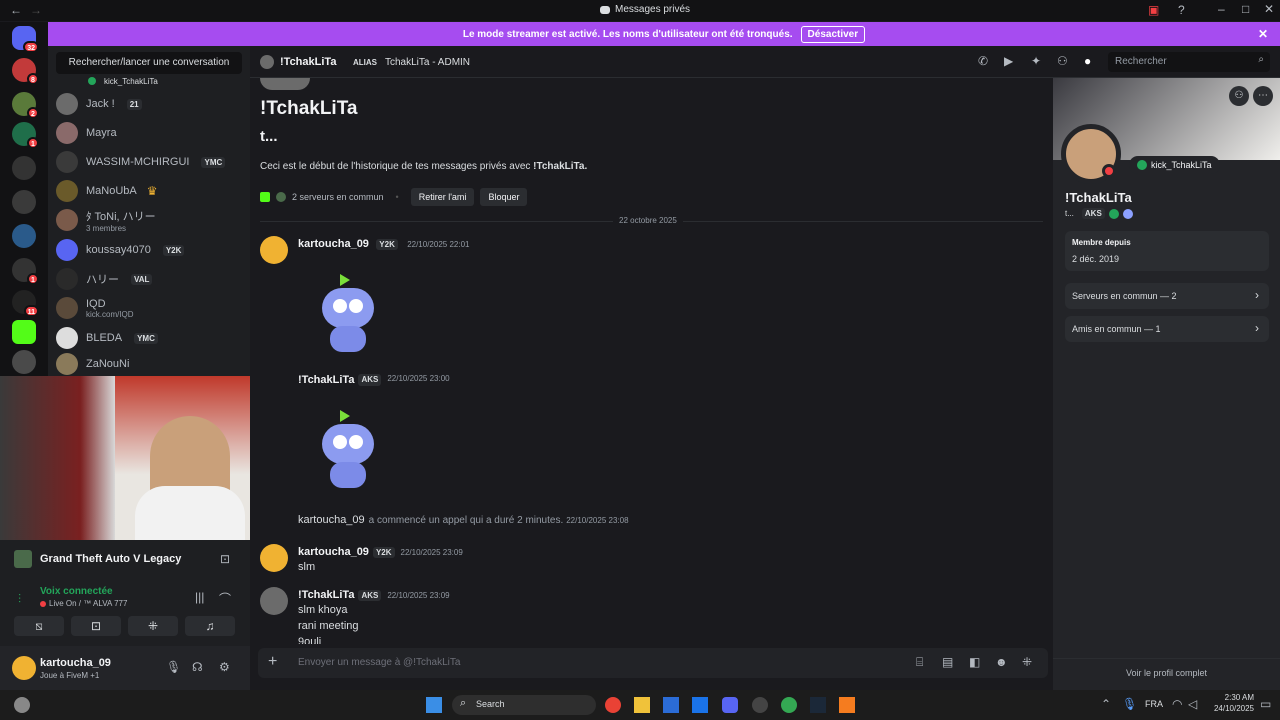  What do you see at coordinates (149, 133) in the screenshot?
I see `dm-item: Mayra` at bounding box center [149, 133].